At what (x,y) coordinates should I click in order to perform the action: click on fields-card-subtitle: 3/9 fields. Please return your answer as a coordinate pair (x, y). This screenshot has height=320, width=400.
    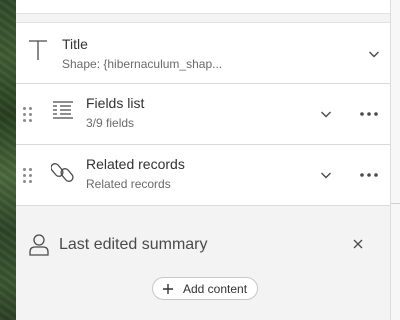
    Looking at the image, I should click on (110, 123).